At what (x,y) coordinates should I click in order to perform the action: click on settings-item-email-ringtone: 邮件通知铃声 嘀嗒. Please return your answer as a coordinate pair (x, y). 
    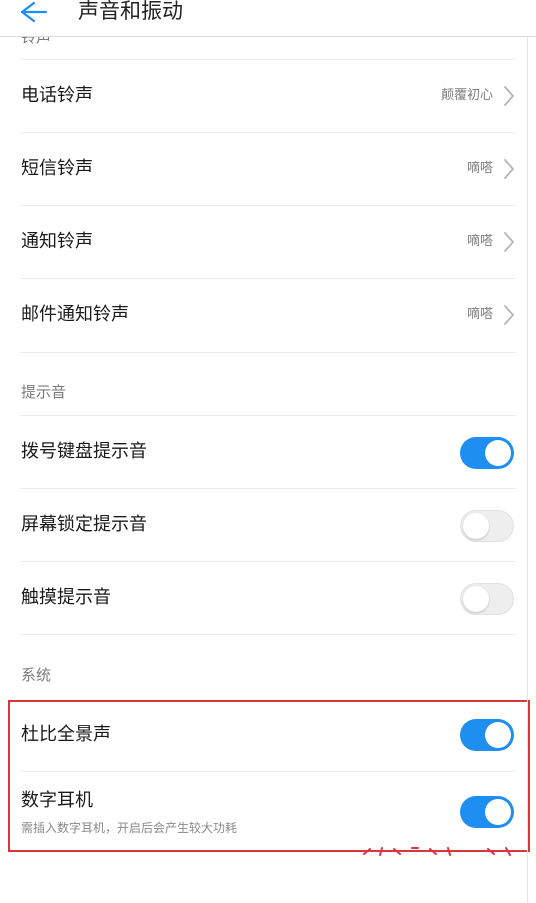
    Looking at the image, I should click on (268, 315).